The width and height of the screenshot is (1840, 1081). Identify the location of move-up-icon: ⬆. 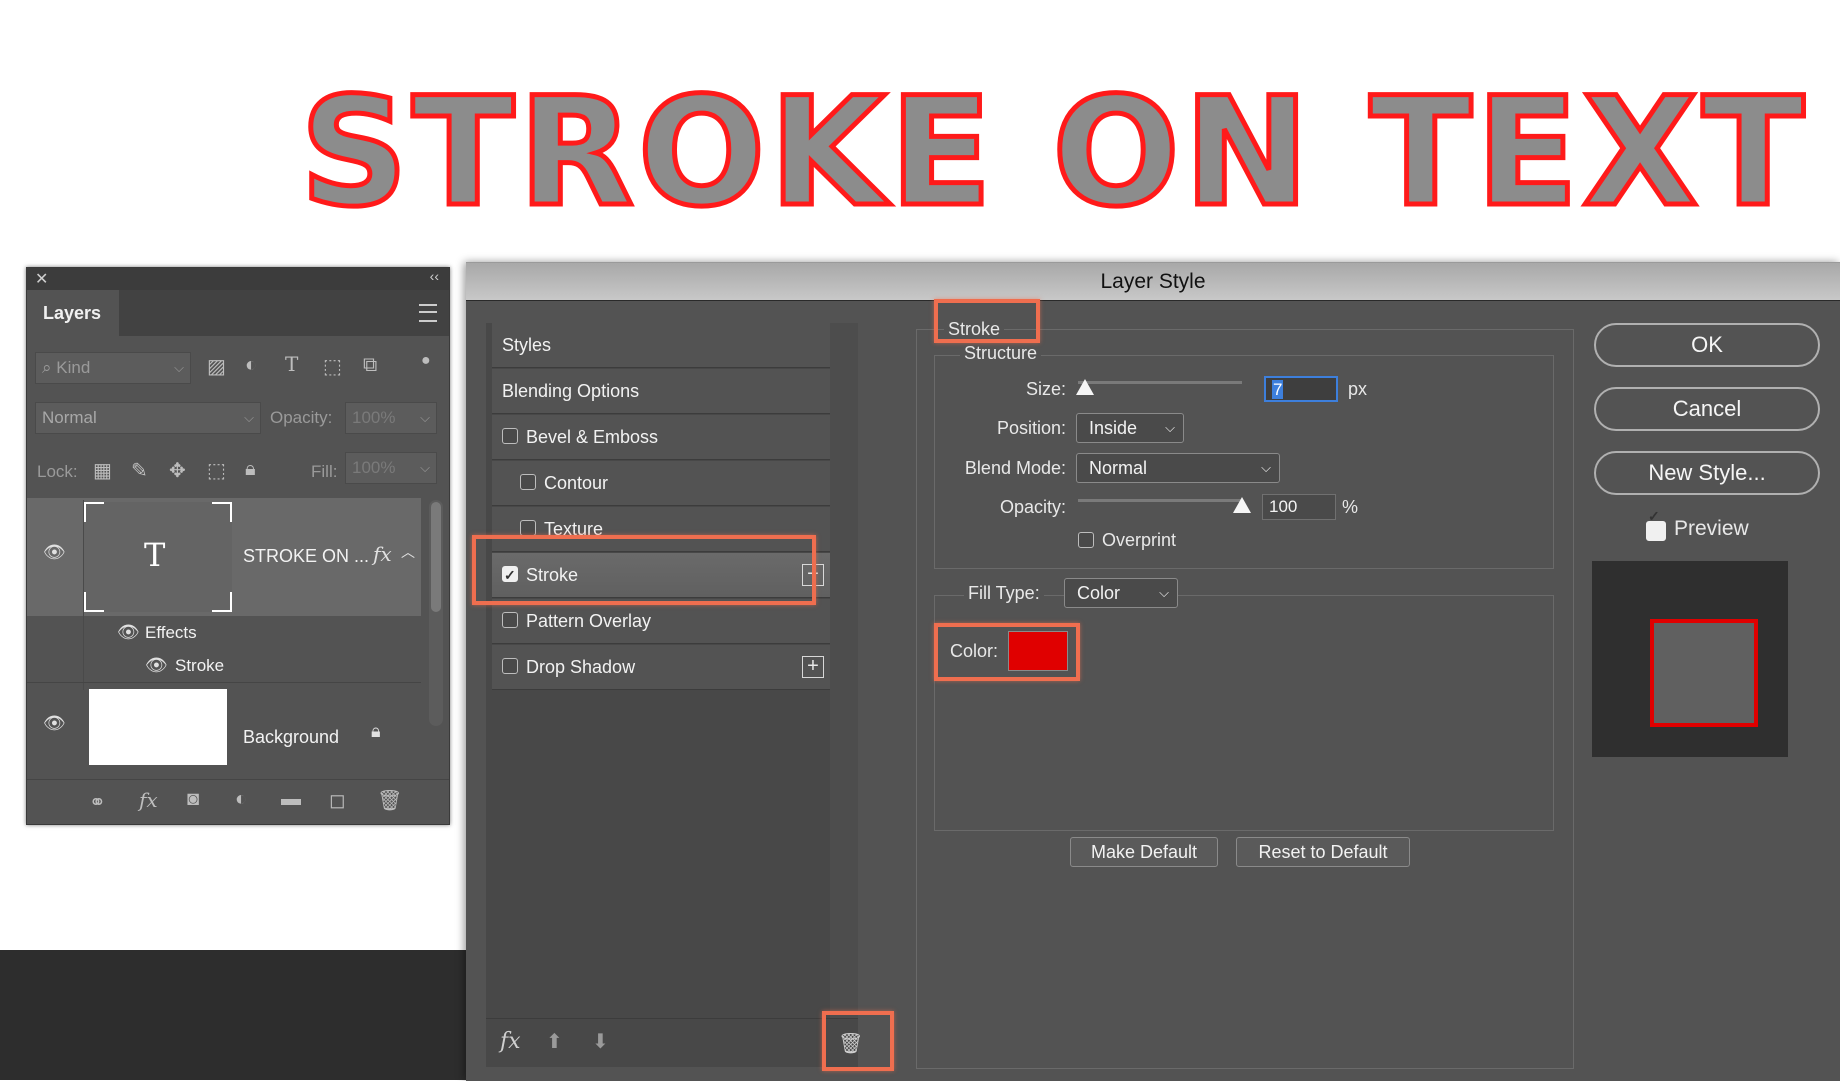
(554, 1041).